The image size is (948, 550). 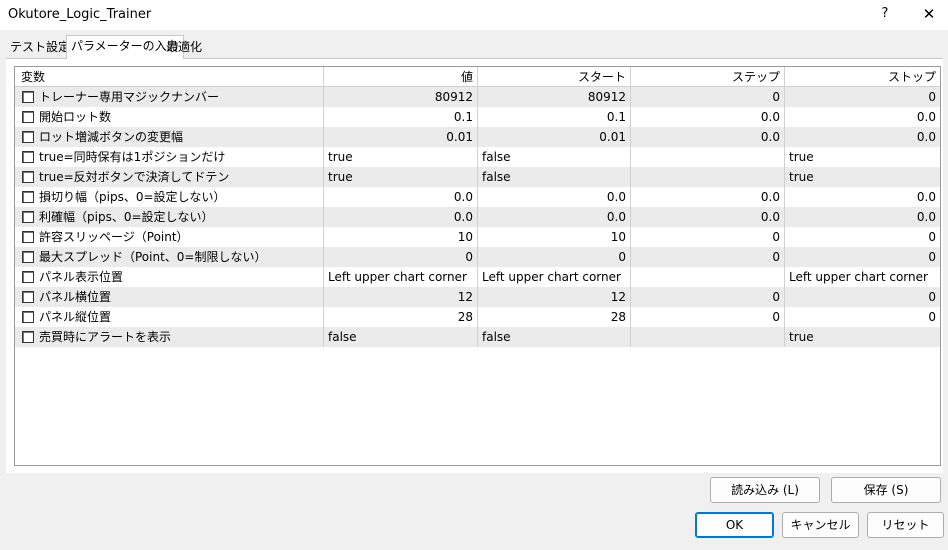 I want to click on title-bar: Okutore_Logic_Trainer ? ✕, so click(x=474, y=15).